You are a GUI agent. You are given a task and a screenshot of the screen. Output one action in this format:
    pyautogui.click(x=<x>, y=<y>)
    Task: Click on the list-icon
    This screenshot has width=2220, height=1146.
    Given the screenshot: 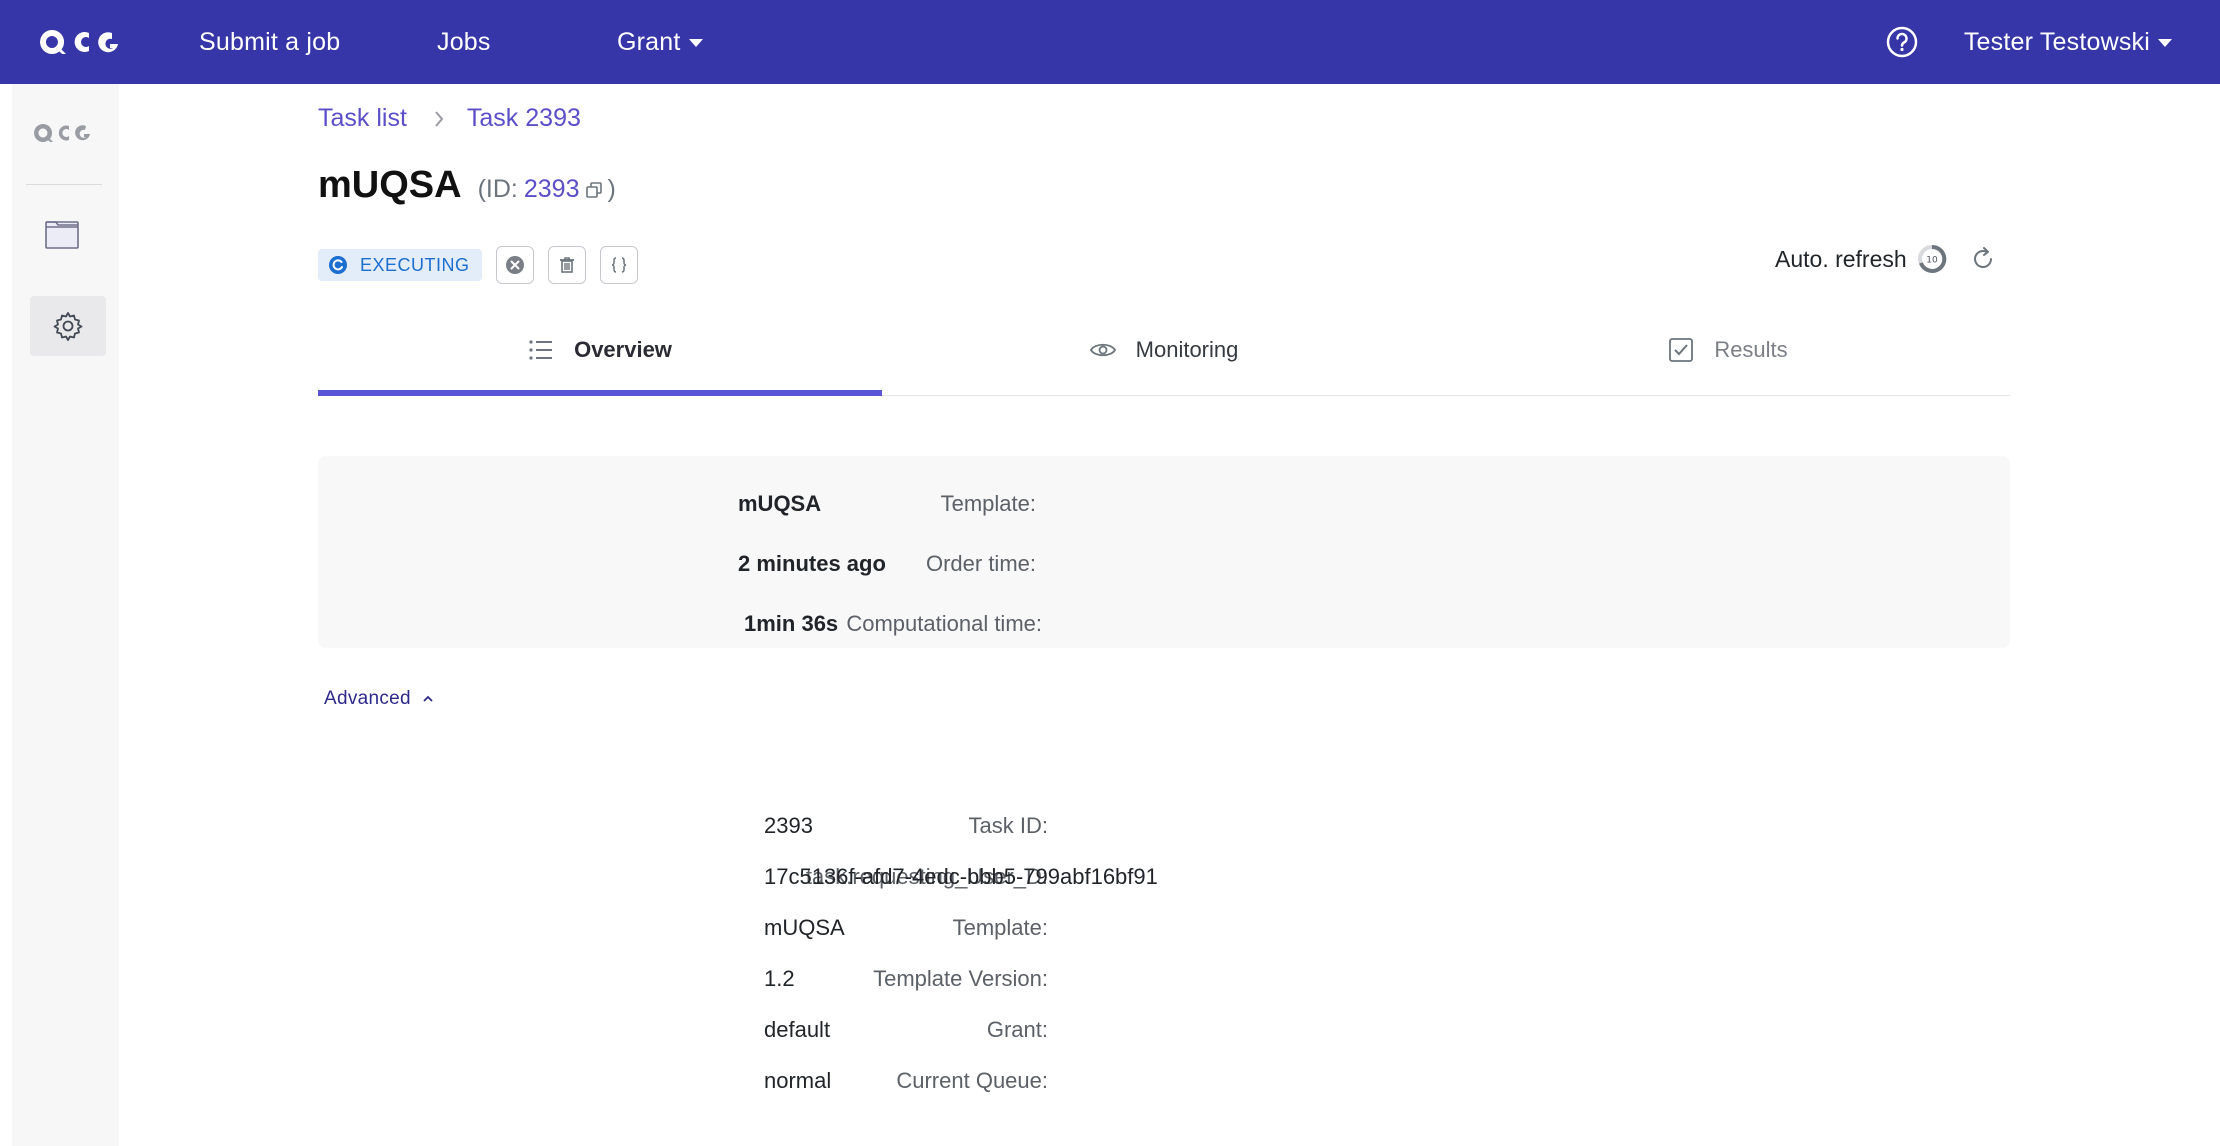 What is the action you would take?
    pyautogui.click(x=541, y=350)
    